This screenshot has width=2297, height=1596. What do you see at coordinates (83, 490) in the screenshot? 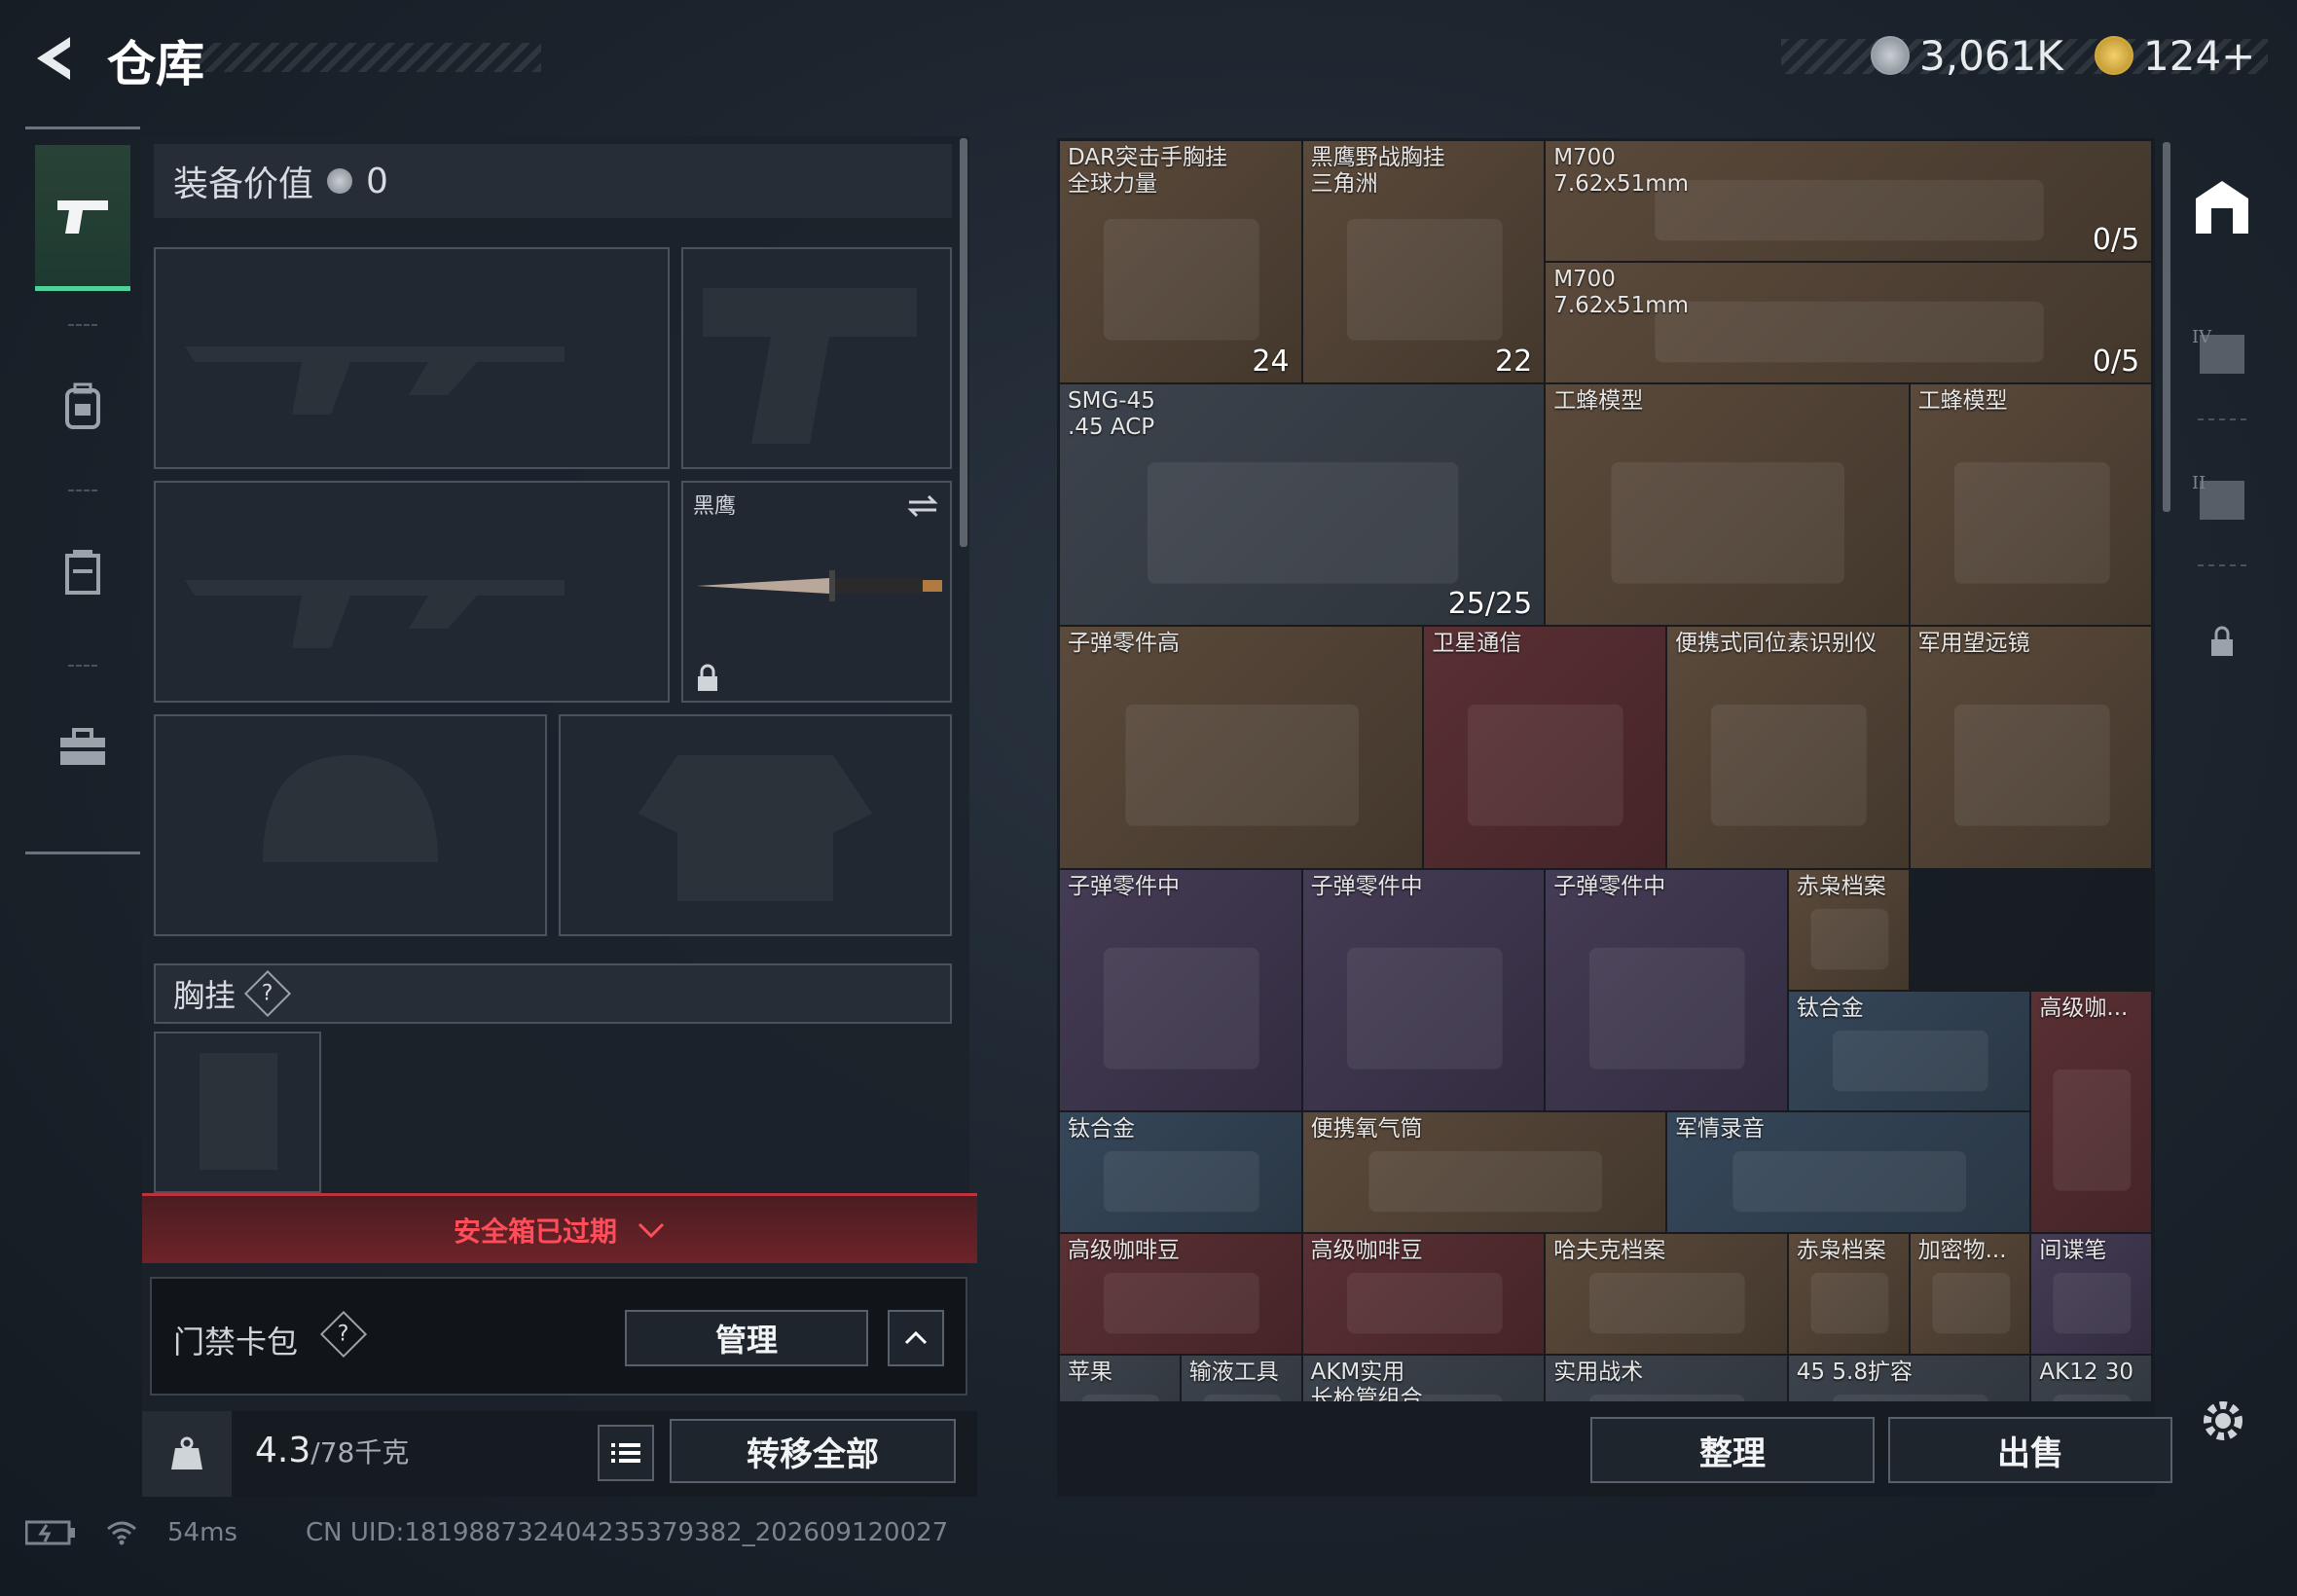
I see `category-nav` at bounding box center [83, 490].